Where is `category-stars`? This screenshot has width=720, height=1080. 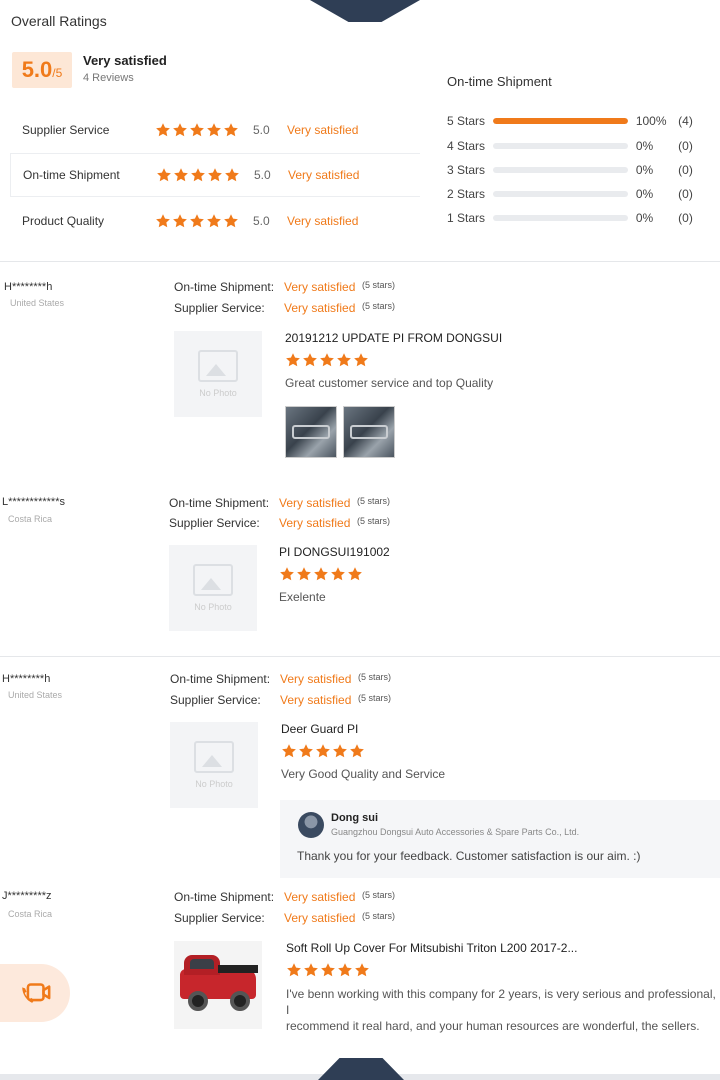 category-stars is located at coordinates (198, 175).